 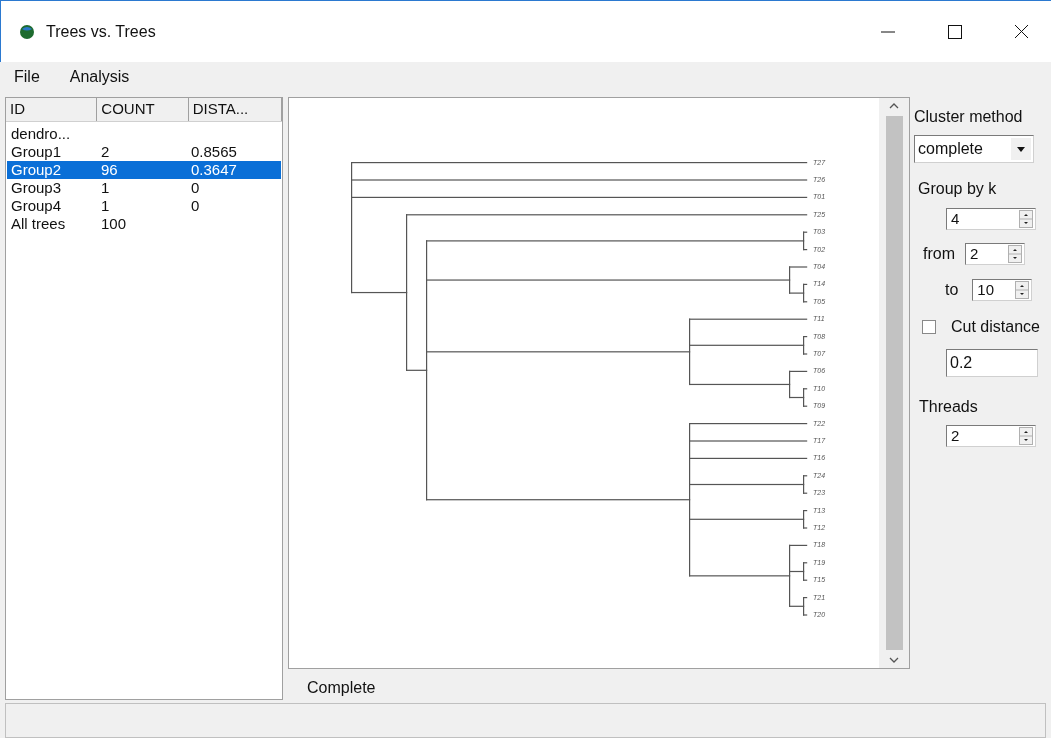 What do you see at coordinates (995, 254) in the screenshot?
I see `from-field: 2` at bounding box center [995, 254].